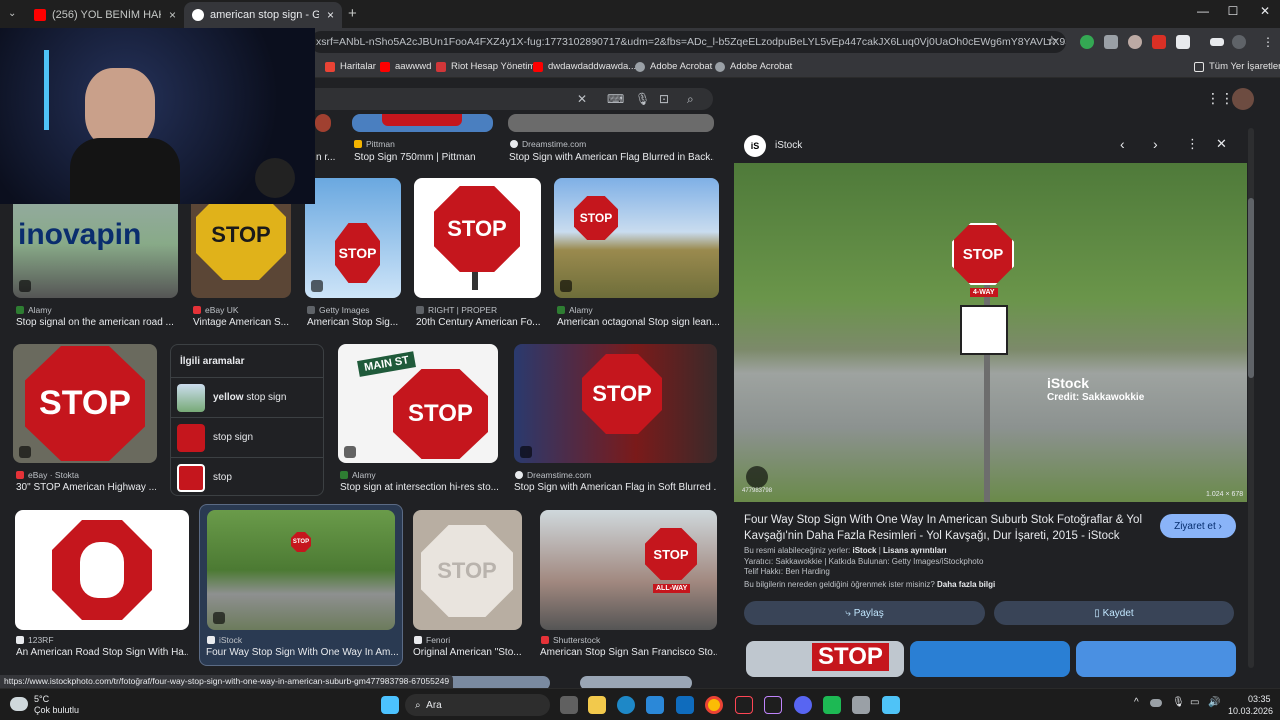 This screenshot has height=720, width=1280. I want to click on notepad-icon, so click(891, 705).